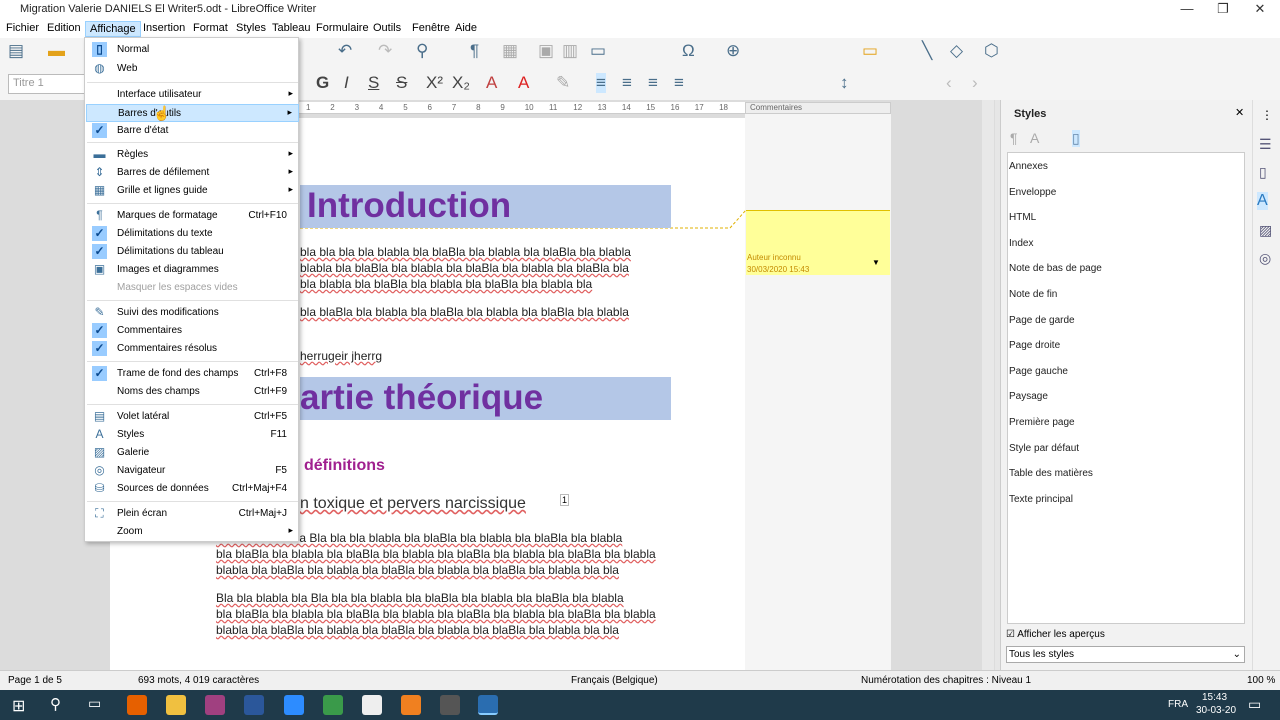 The width and height of the screenshot is (1280, 720). What do you see at coordinates (346, 83) in the screenshot?
I see `italic-icon: I` at bounding box center [346, 83].